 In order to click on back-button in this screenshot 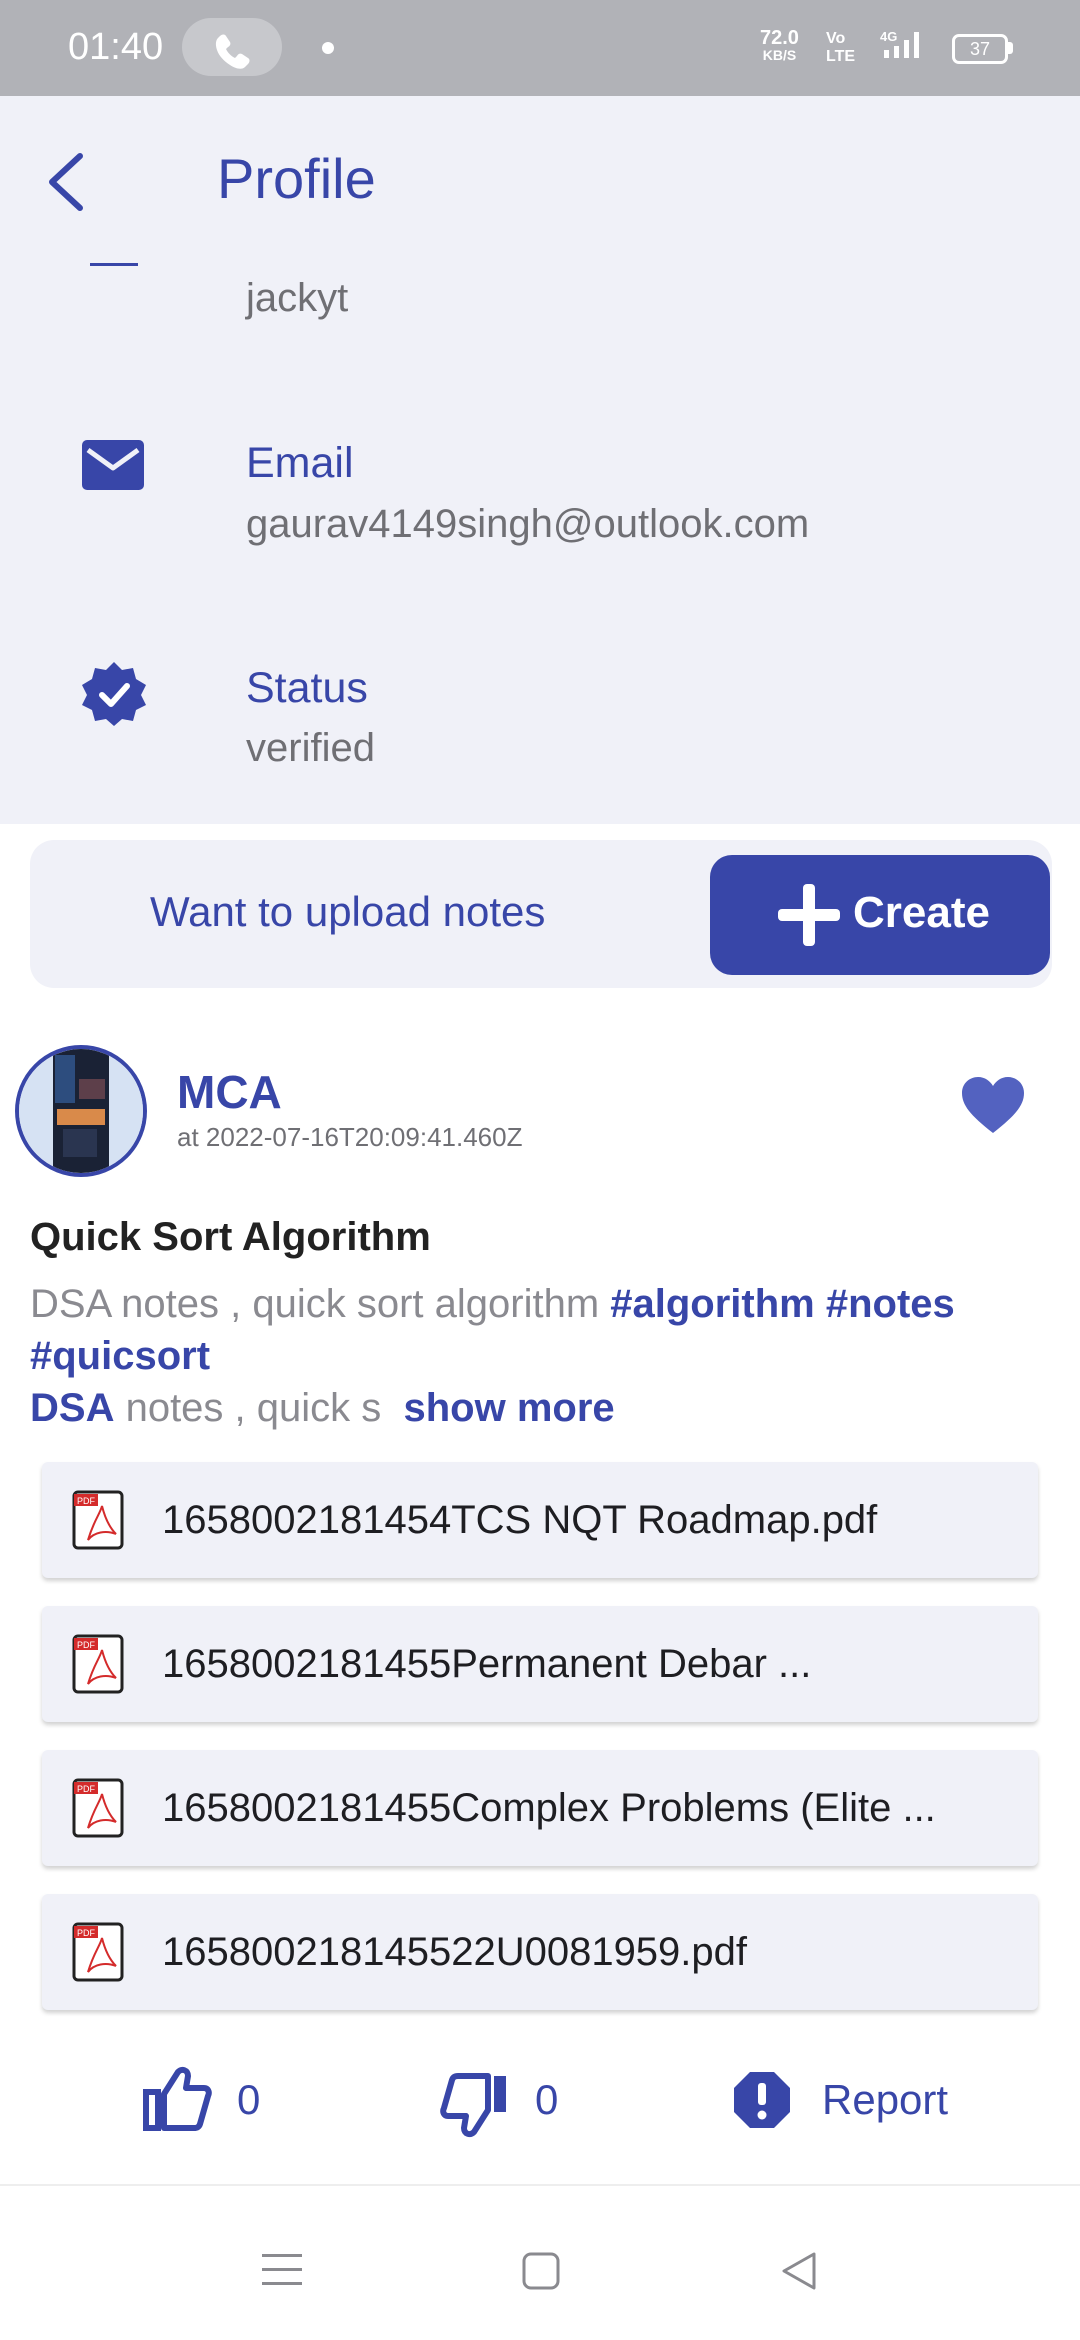, I will do `click(66, 184)`.